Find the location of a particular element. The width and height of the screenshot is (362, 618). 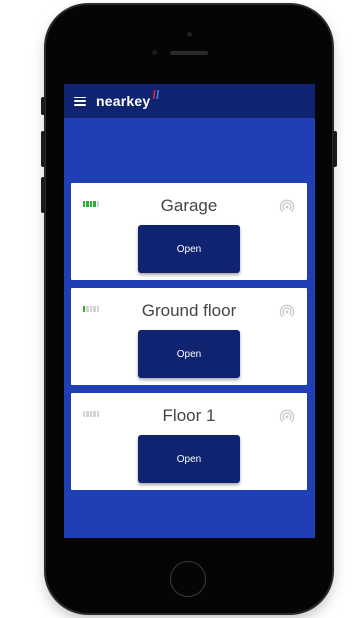

door-name: Ground floor is located at coordinates (189, 310).